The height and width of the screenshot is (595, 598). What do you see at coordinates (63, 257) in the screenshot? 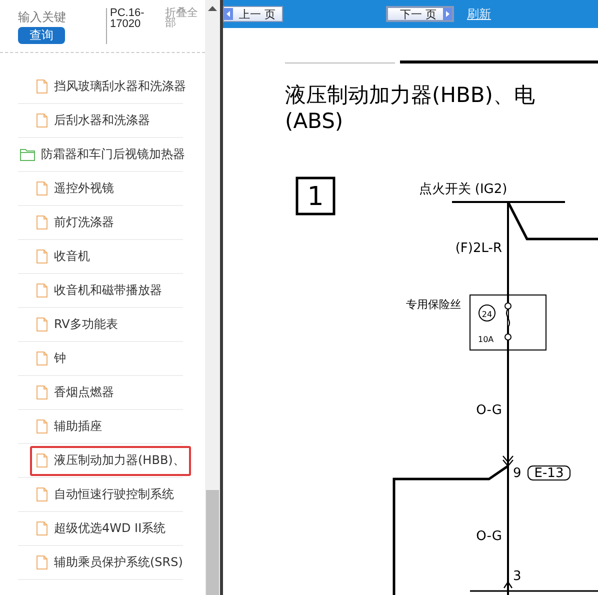
I see `tree-item: 收音机` at bounding box center [63, 257].